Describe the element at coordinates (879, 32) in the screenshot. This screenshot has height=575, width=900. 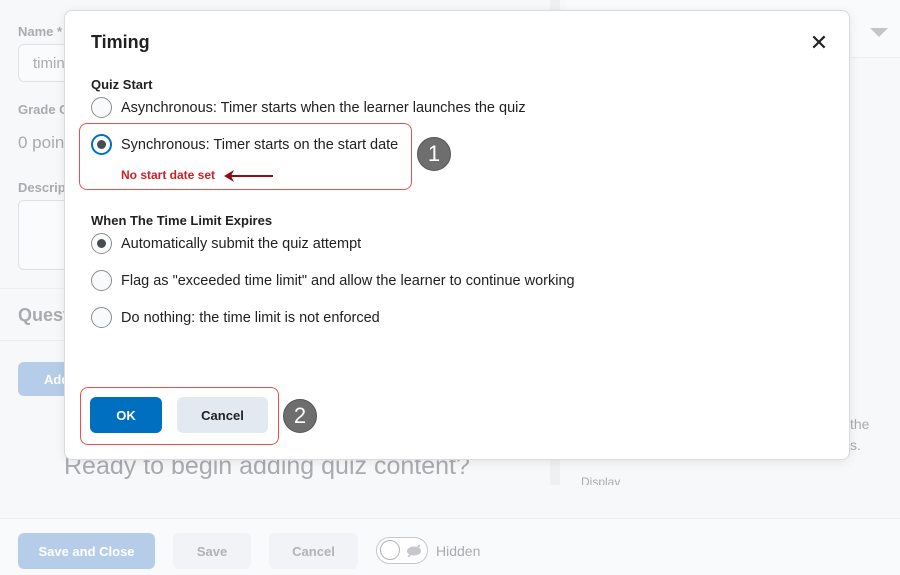
I see `chevron-down-icon` at that location.